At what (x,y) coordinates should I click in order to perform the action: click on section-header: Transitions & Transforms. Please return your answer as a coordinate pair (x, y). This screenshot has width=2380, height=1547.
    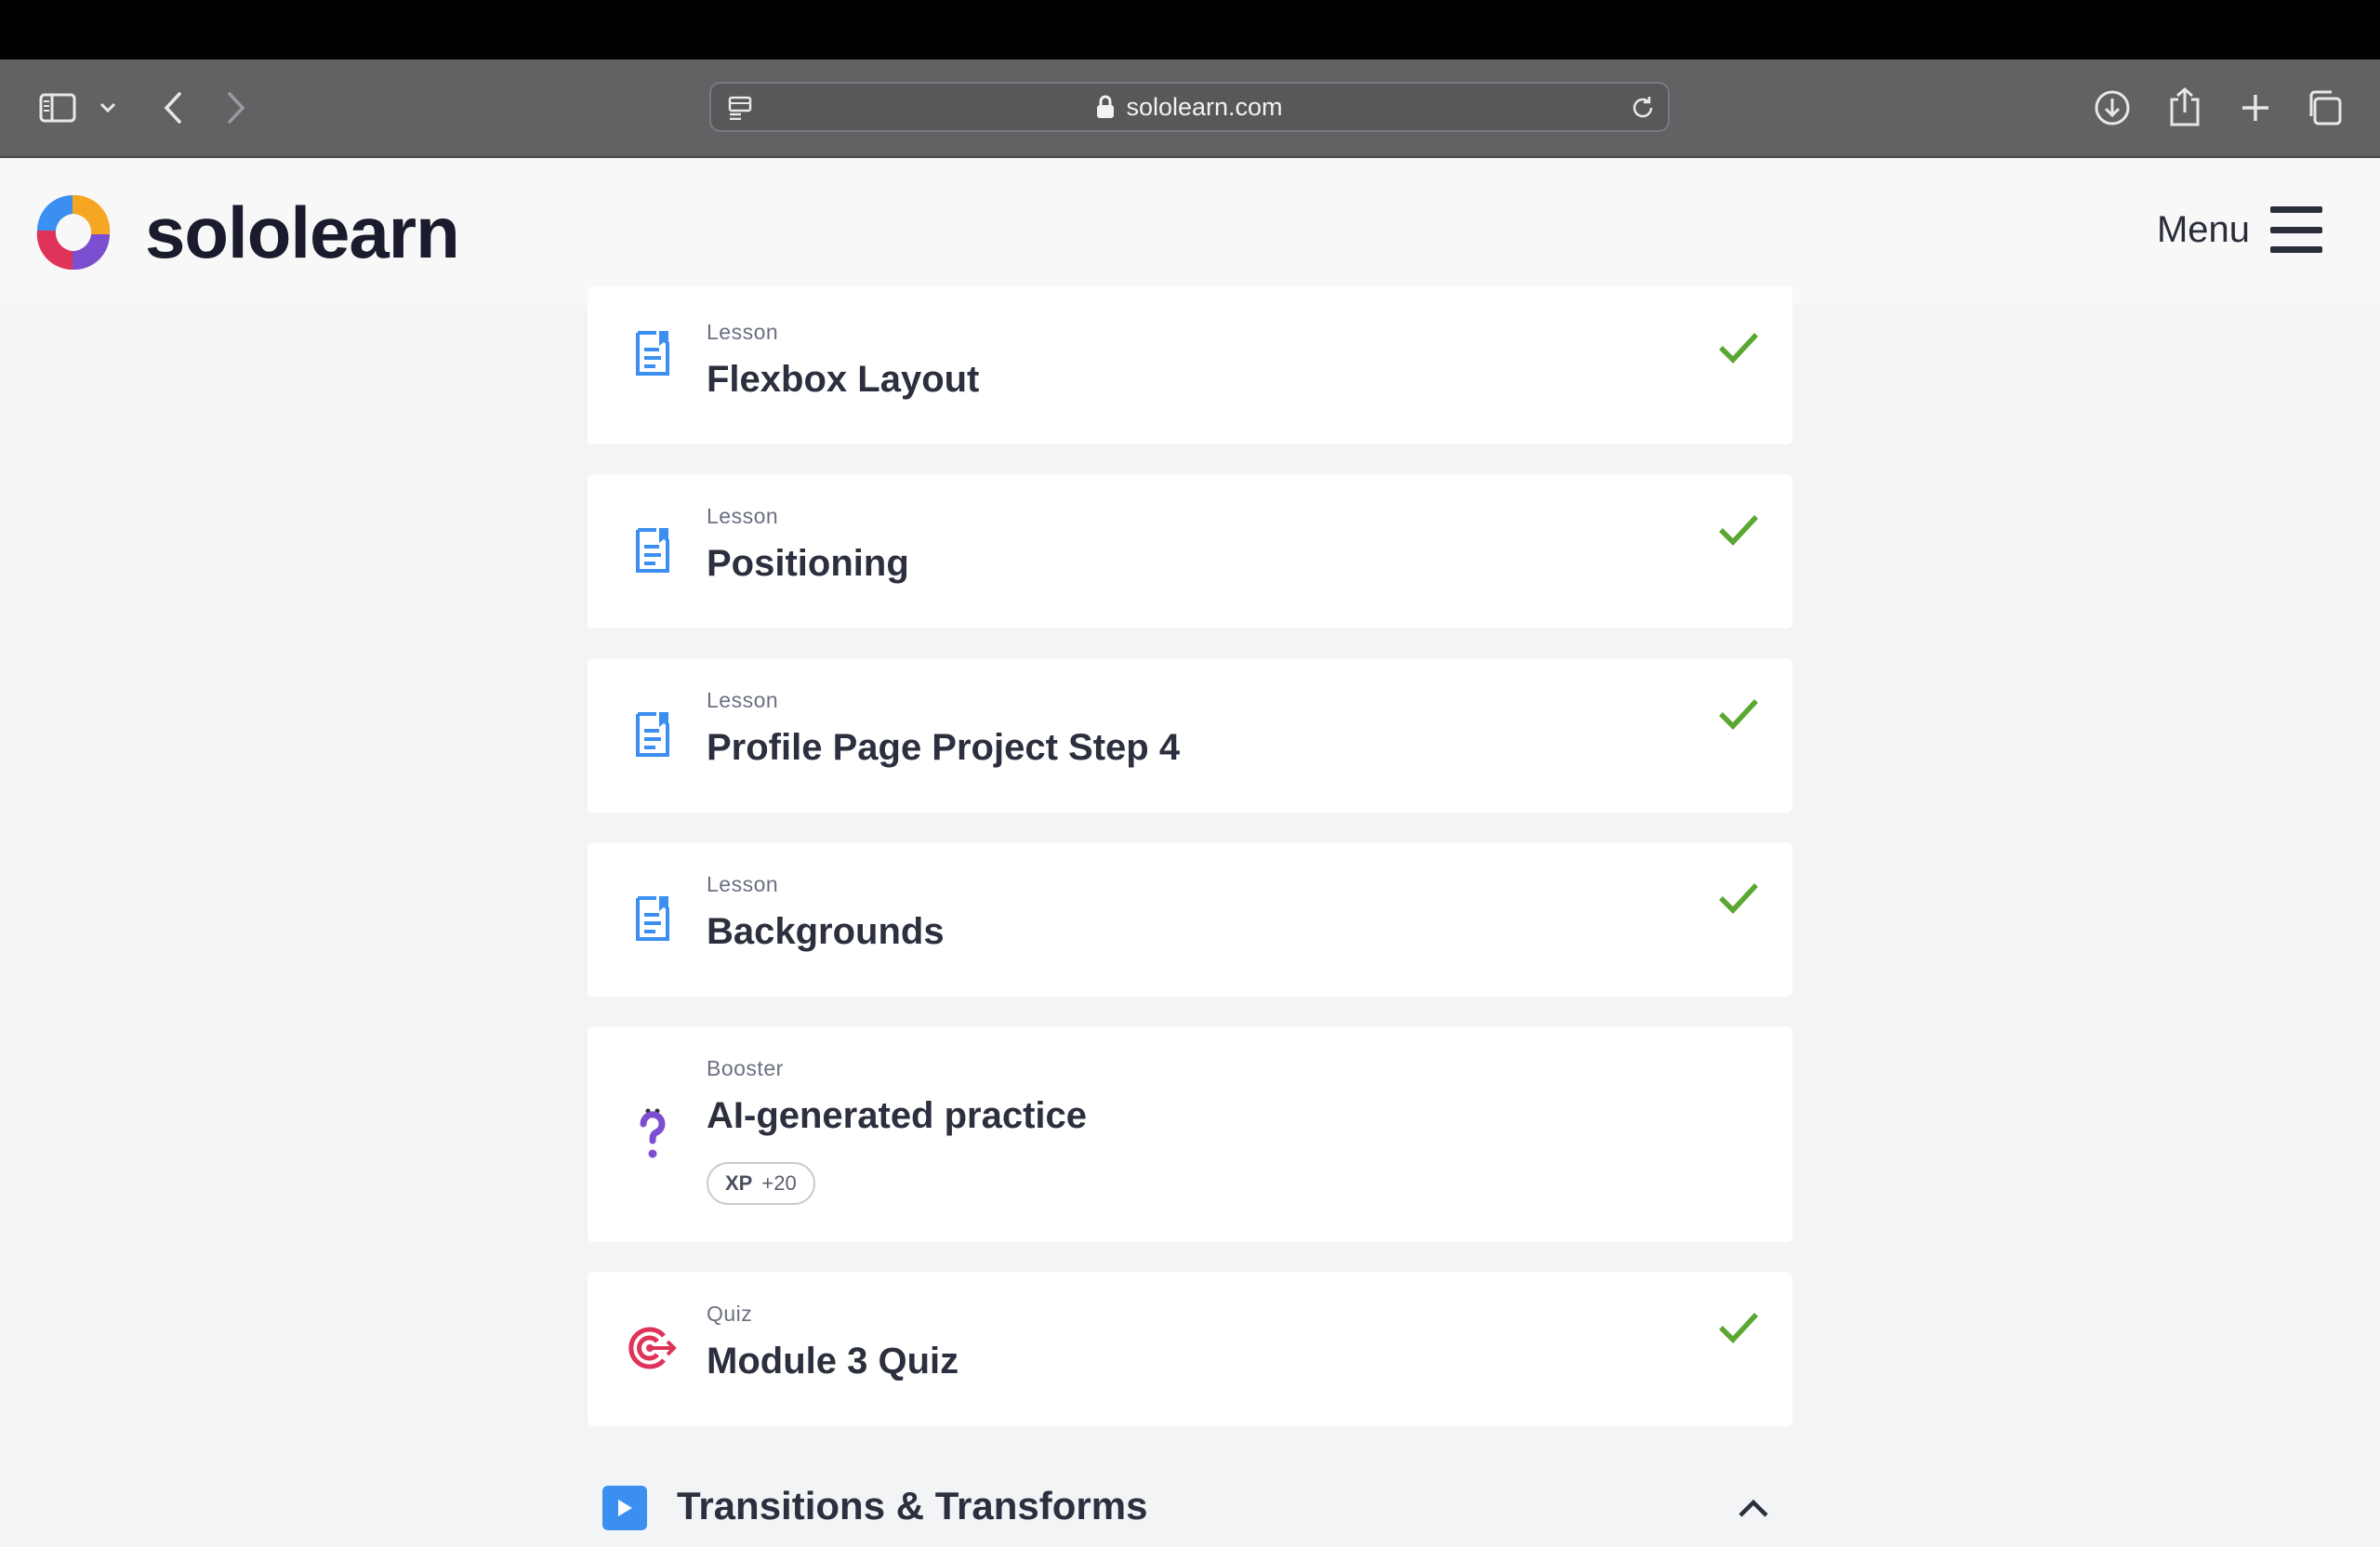
    Looking at the image, I should click on (1190, 1506).